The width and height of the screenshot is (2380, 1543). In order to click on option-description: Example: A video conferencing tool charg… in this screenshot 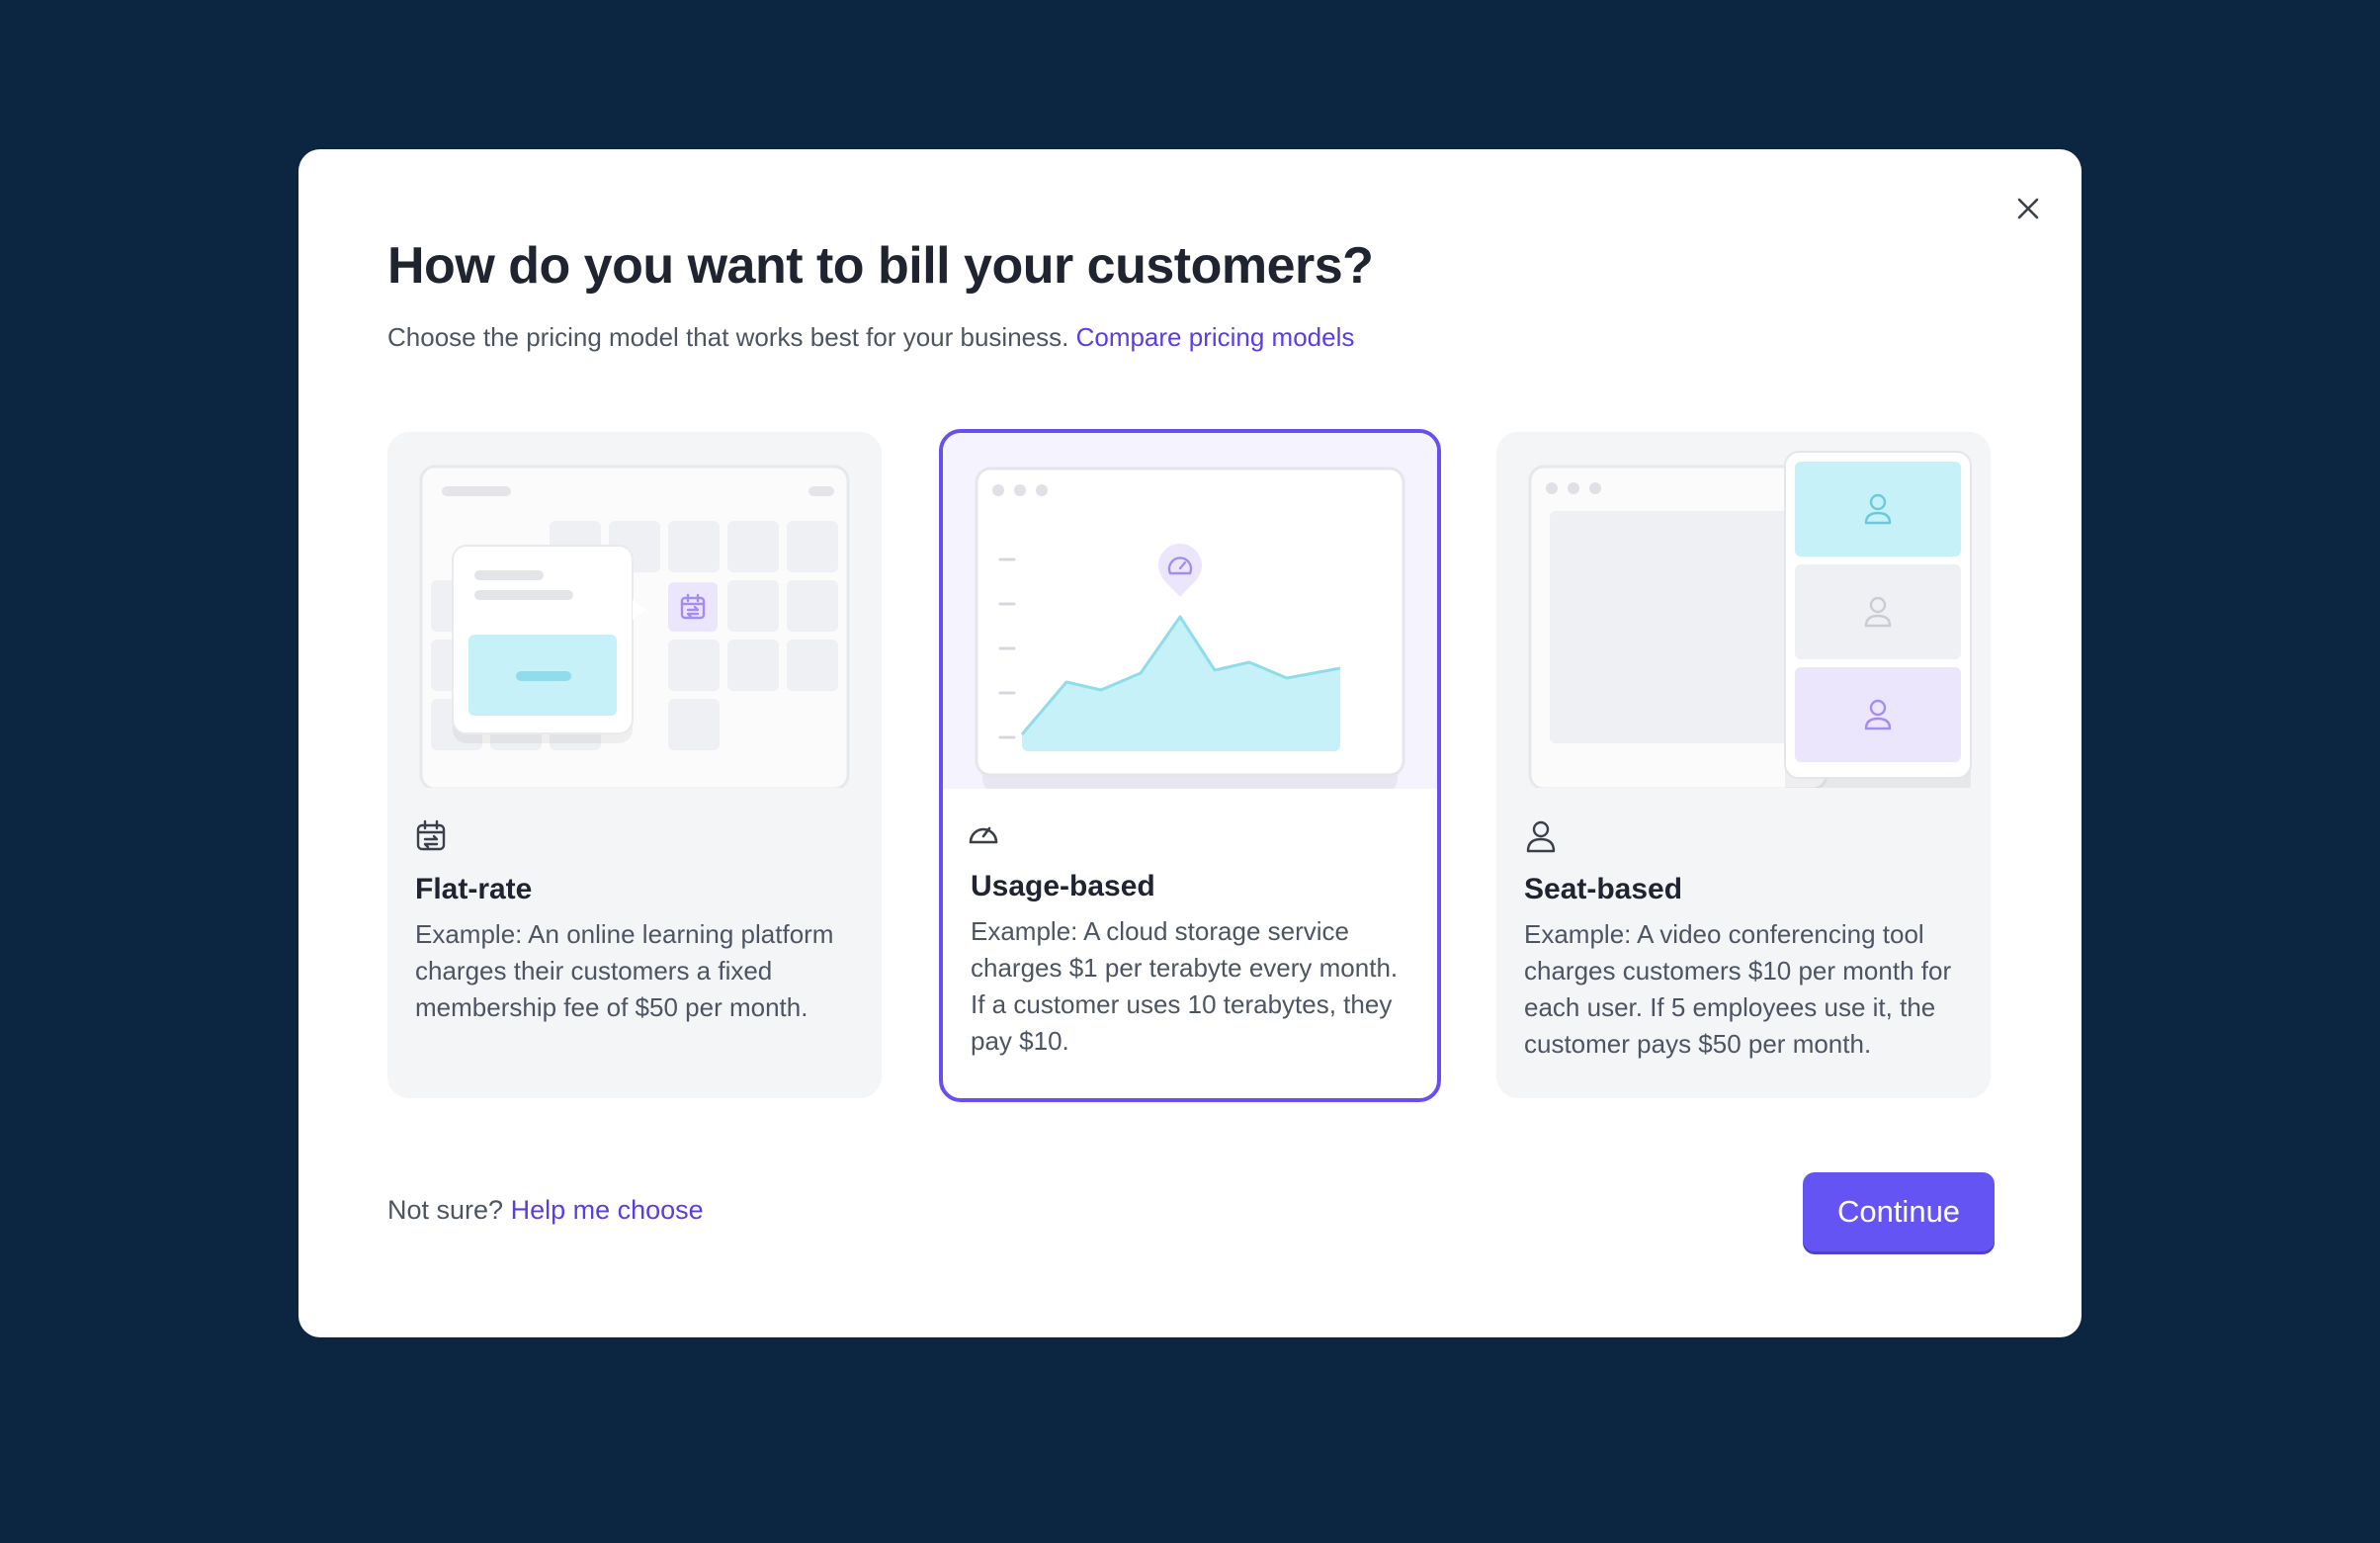, I will do `click(1738, 989)`.